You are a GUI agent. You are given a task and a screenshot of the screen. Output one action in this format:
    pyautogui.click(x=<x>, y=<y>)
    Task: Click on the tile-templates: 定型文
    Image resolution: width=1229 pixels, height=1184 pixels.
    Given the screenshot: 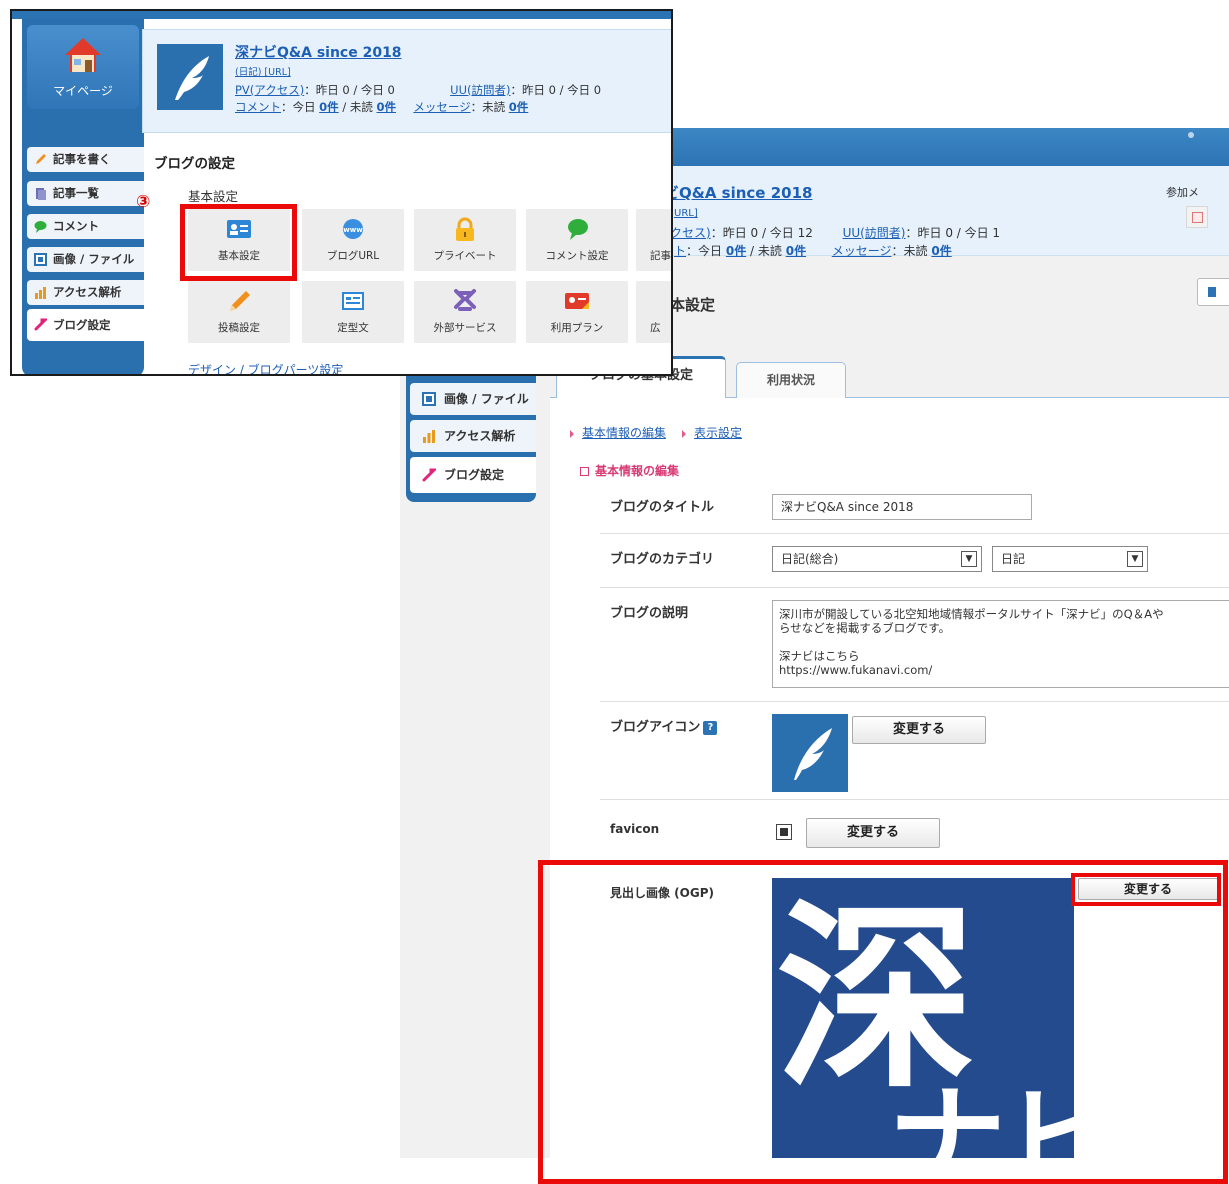 What is the action you would take?
    pyautogui.click(x=353, y=312)
    